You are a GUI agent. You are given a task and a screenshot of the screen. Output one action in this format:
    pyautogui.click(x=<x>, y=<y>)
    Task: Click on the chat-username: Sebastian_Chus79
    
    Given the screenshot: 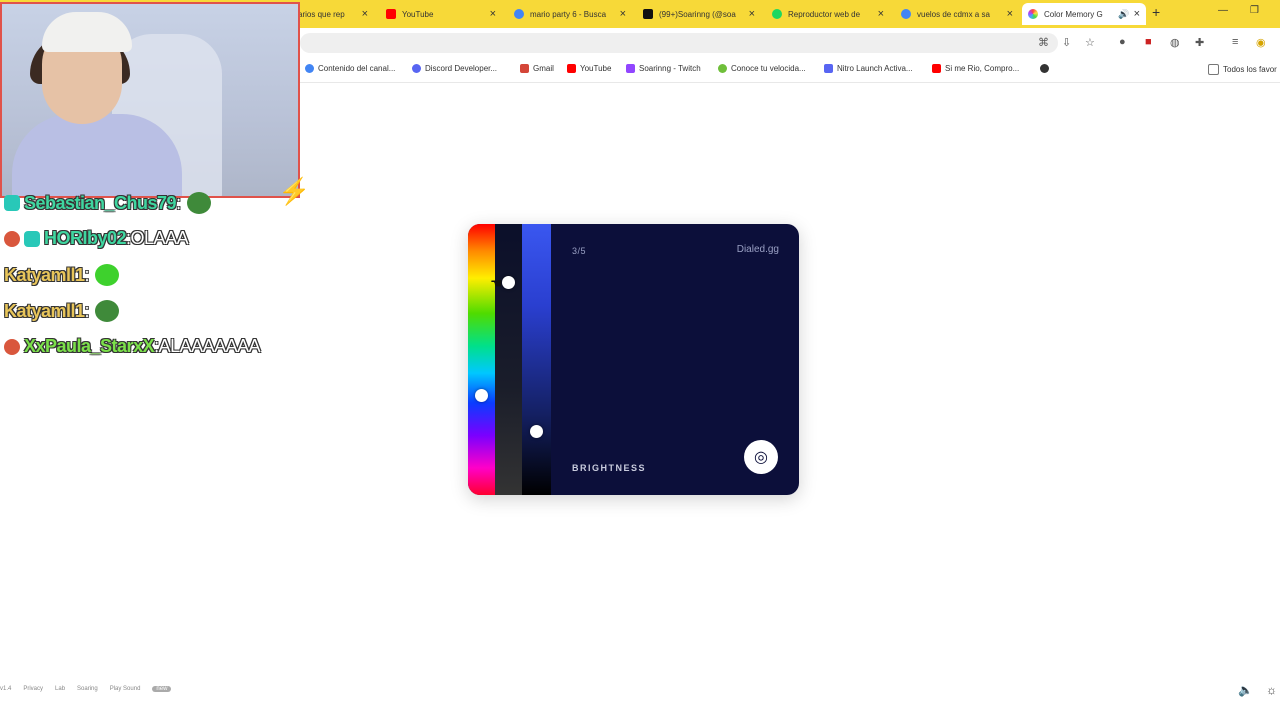 What is the action you would take?
    pyautogui.click(x=100, y=202)
    